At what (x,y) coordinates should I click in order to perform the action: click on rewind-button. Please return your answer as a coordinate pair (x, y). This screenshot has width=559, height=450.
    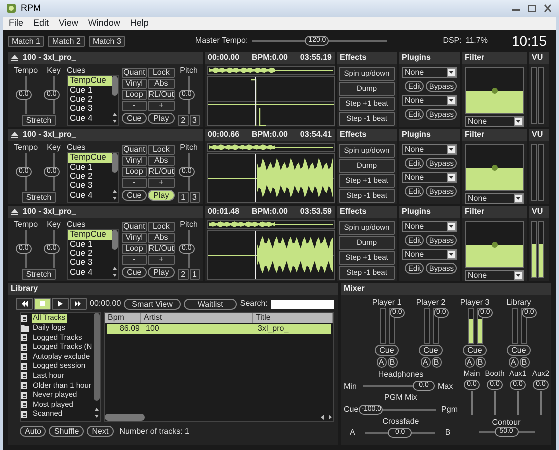
    Looking at the image, I should click on (24, 304).